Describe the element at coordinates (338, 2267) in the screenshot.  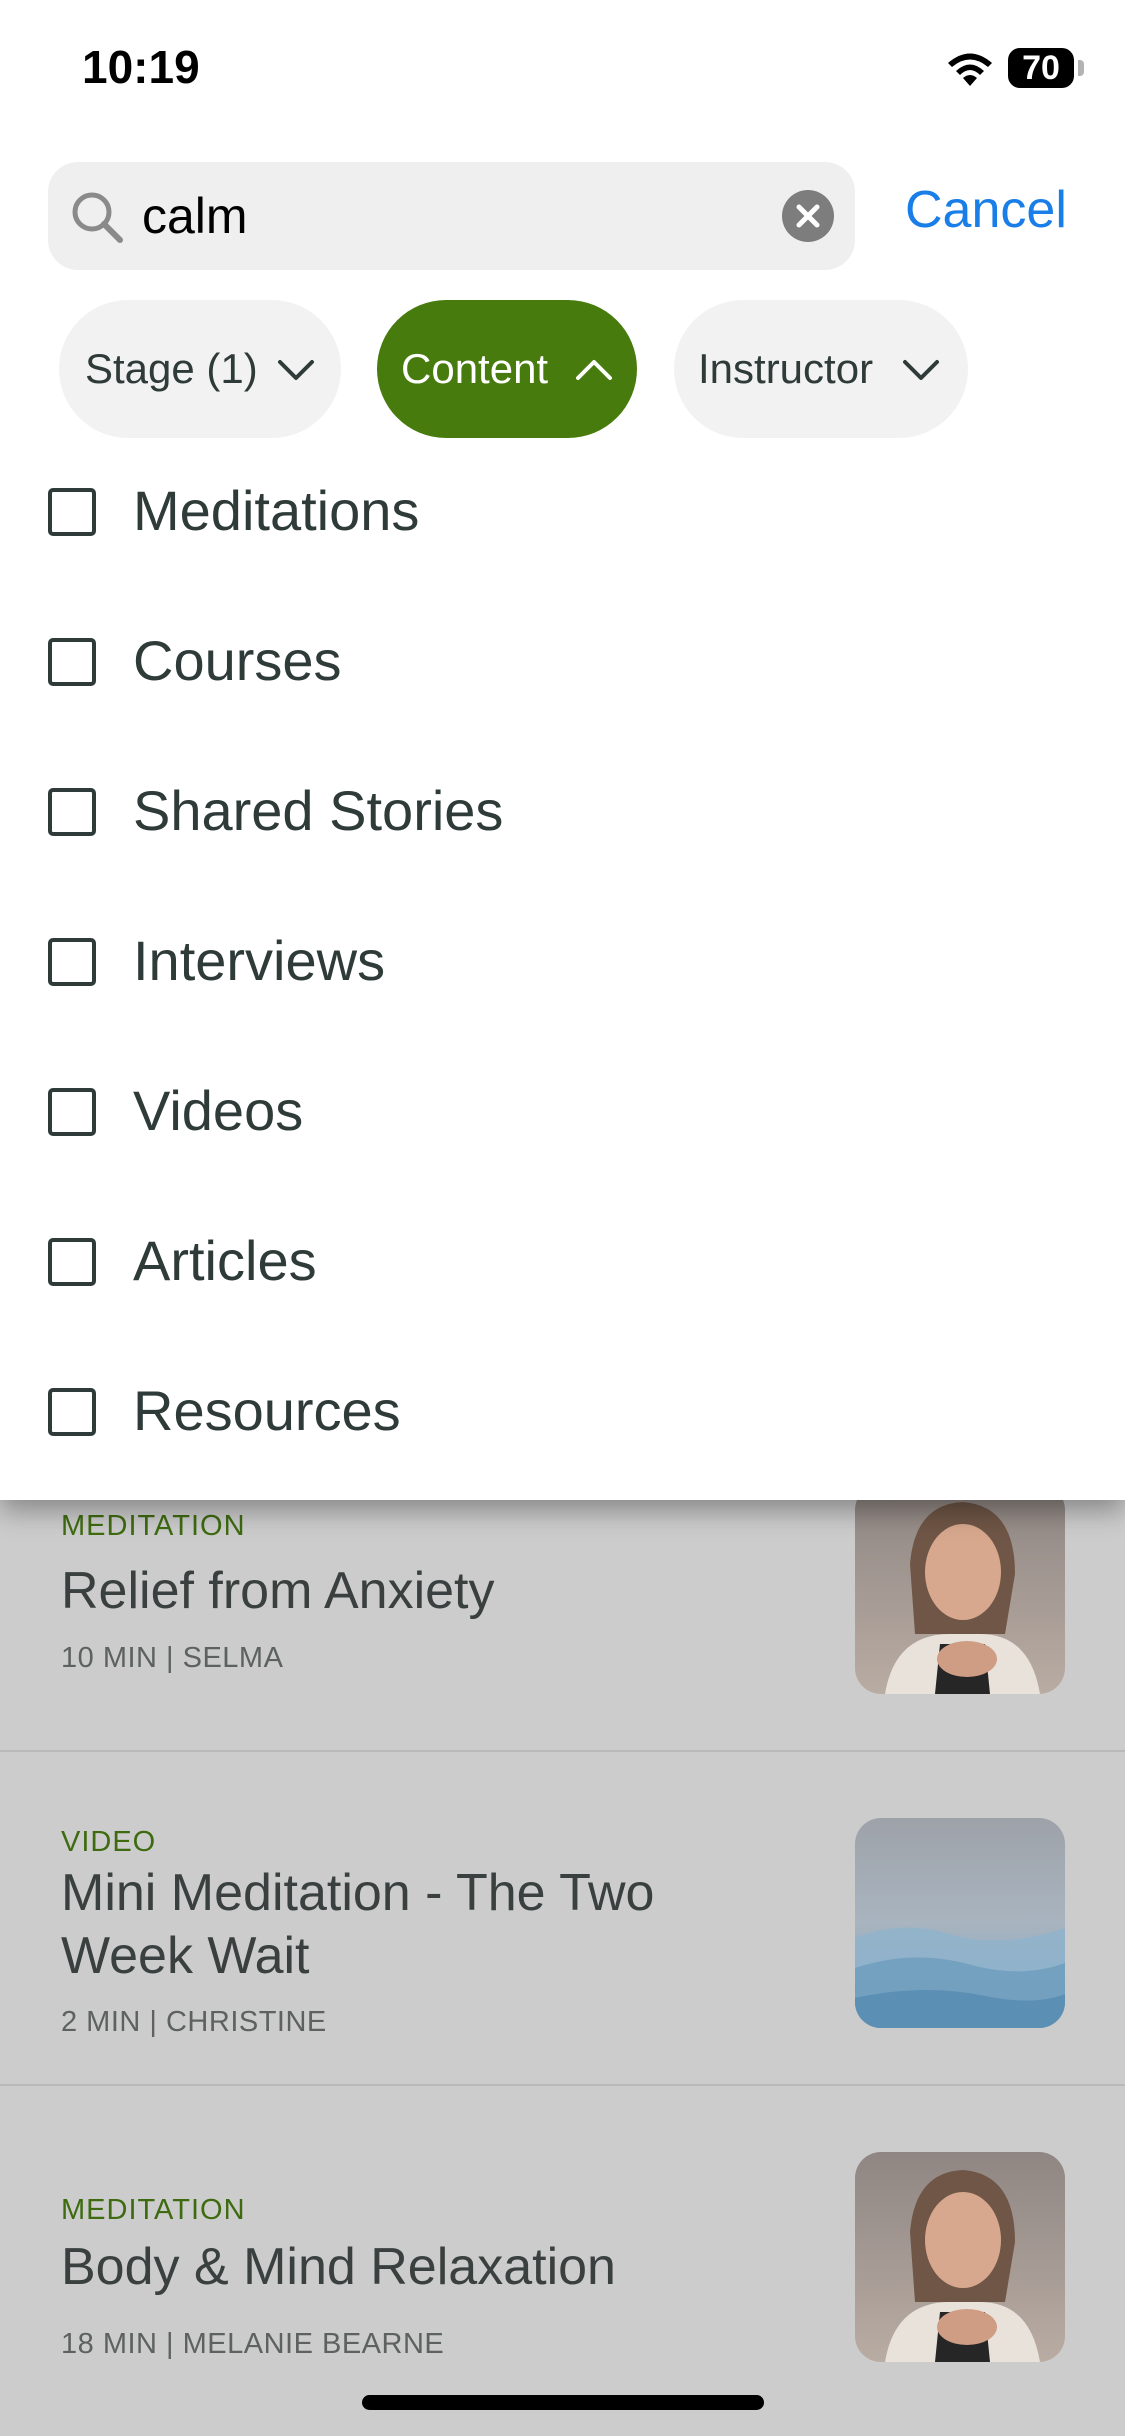
I see `result-title: Body & Mind Relaxation` at that location.